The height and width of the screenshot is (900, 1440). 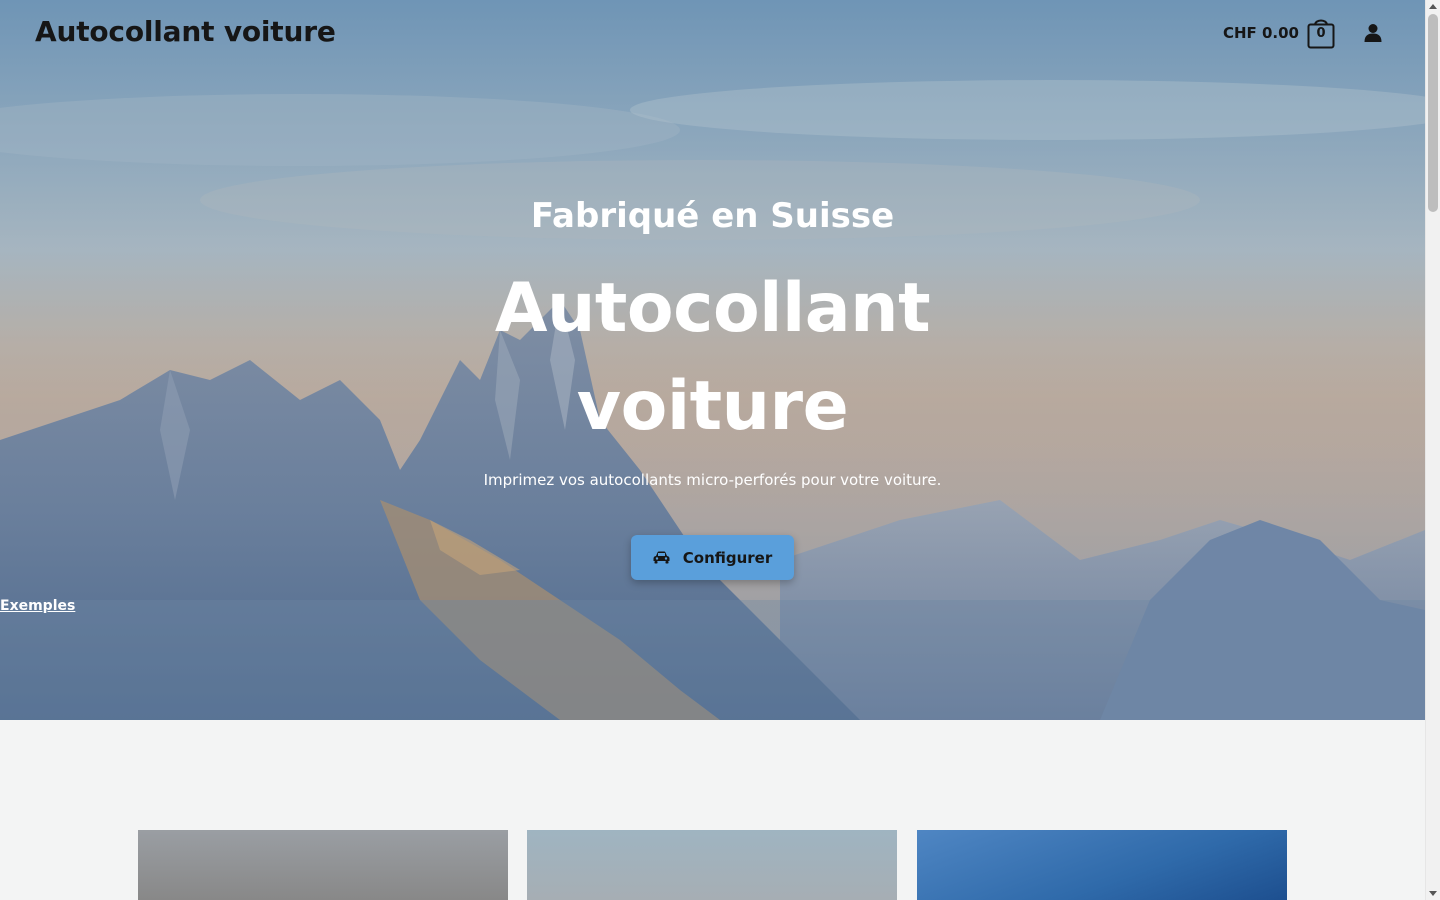 I want to click on car-icon, so click(x=661, y=557).